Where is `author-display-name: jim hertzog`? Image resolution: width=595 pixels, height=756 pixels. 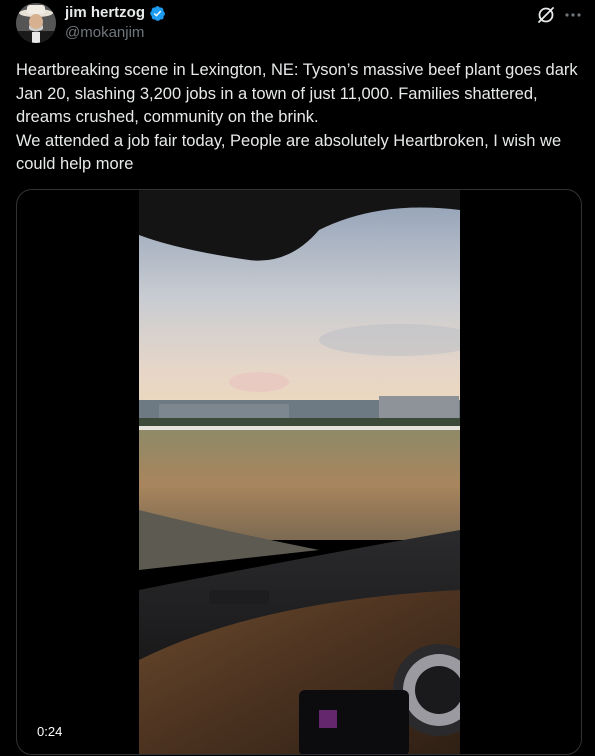
author-display-name: jim hertzog is located at coordinates (105, 13).